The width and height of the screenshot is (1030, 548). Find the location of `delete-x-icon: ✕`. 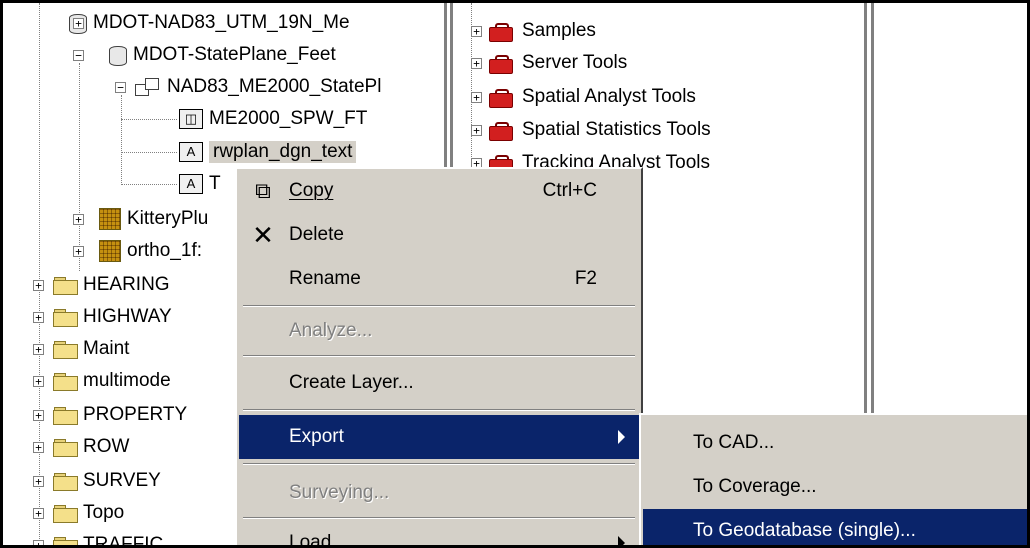

delete-x-icon: ✕ is located at coordinates (263, 234).